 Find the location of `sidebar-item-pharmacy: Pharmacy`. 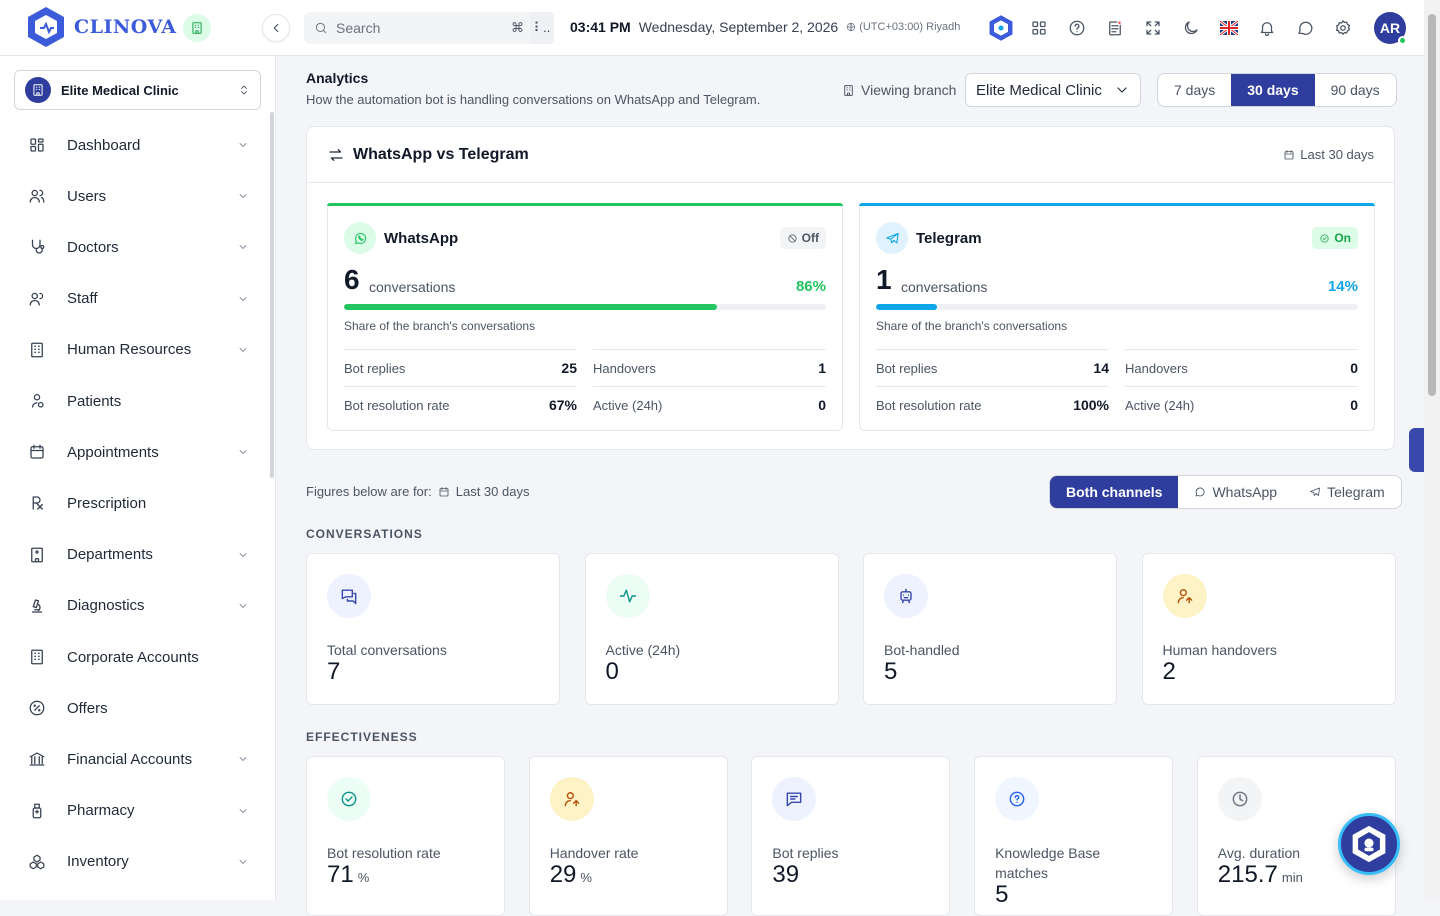

sidebar-item-pharmacy: Pharmacy is located at coordinates (131, 811).